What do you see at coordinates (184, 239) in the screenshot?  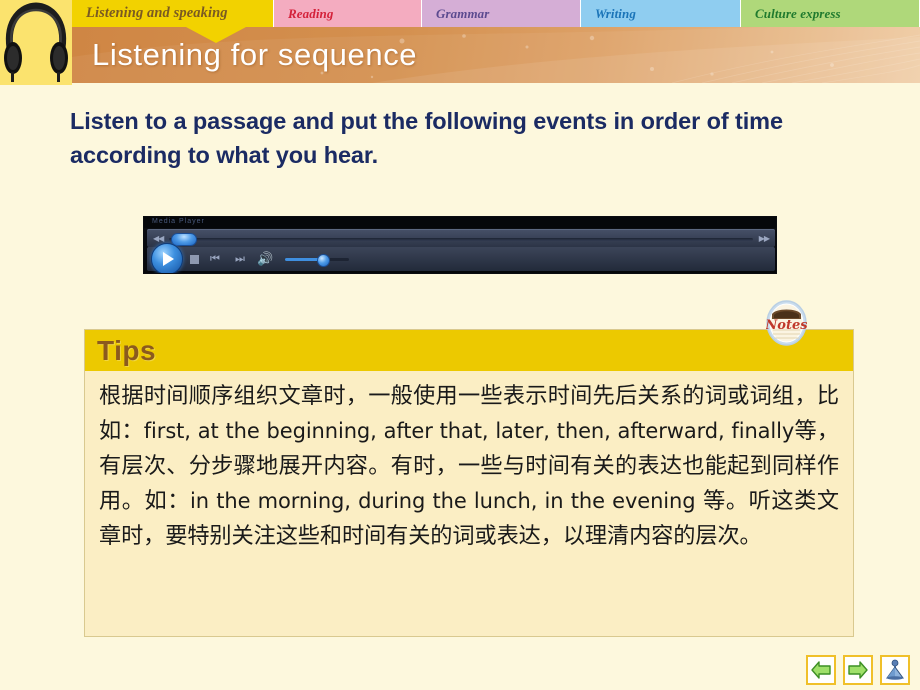 I see `seek-slider-thumb` at bounding box center [184, 239].